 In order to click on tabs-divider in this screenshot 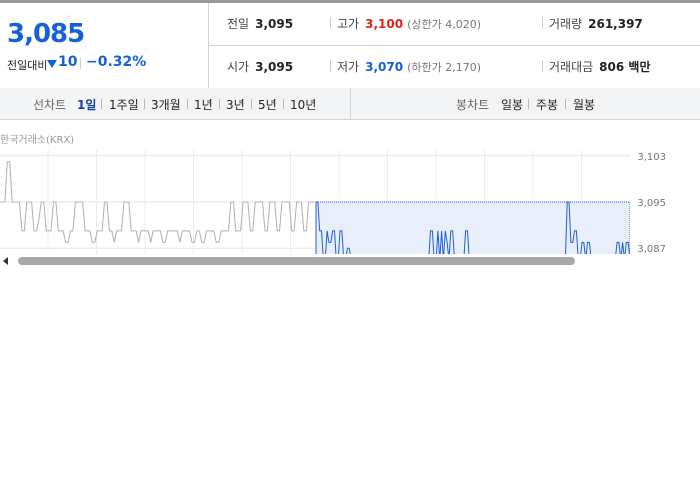, I will do `click(350, 103)`.